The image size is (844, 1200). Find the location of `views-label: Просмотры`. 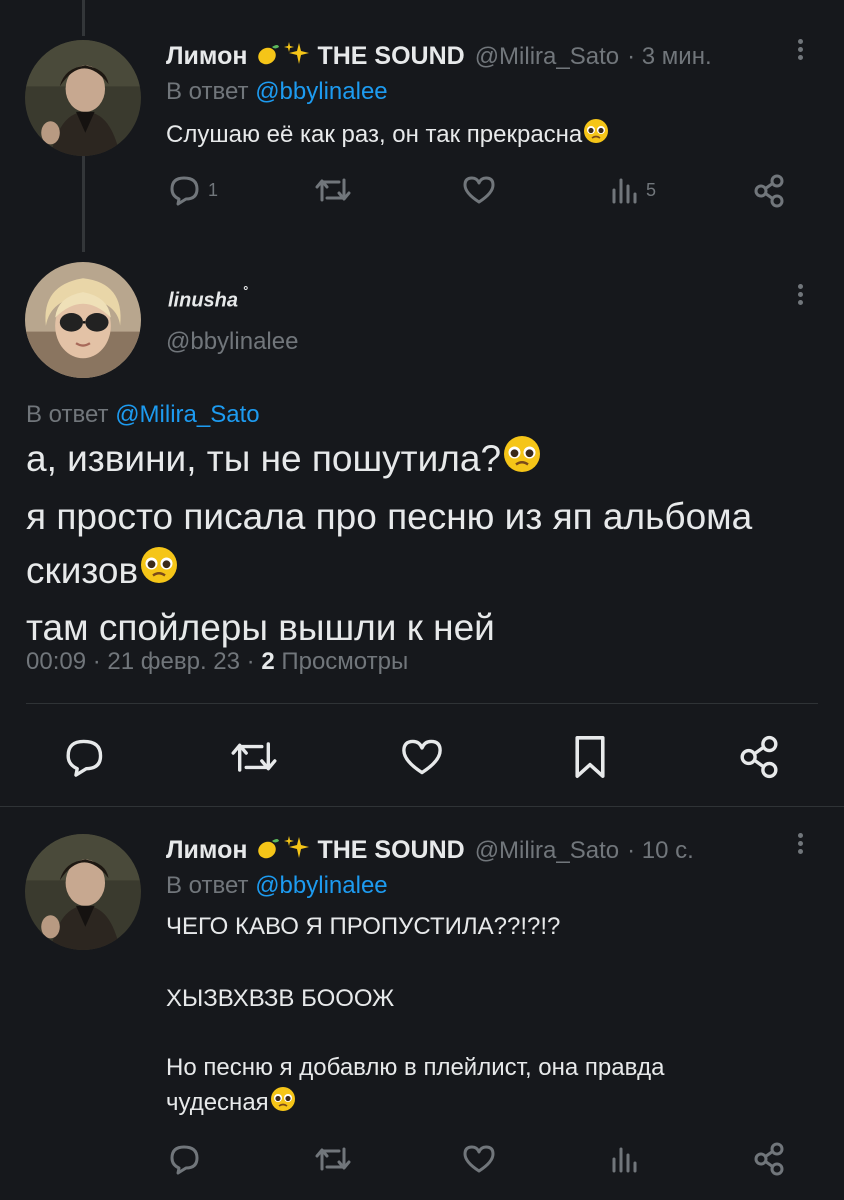

views-label: Просмотры is located at coordinates (344, 661).